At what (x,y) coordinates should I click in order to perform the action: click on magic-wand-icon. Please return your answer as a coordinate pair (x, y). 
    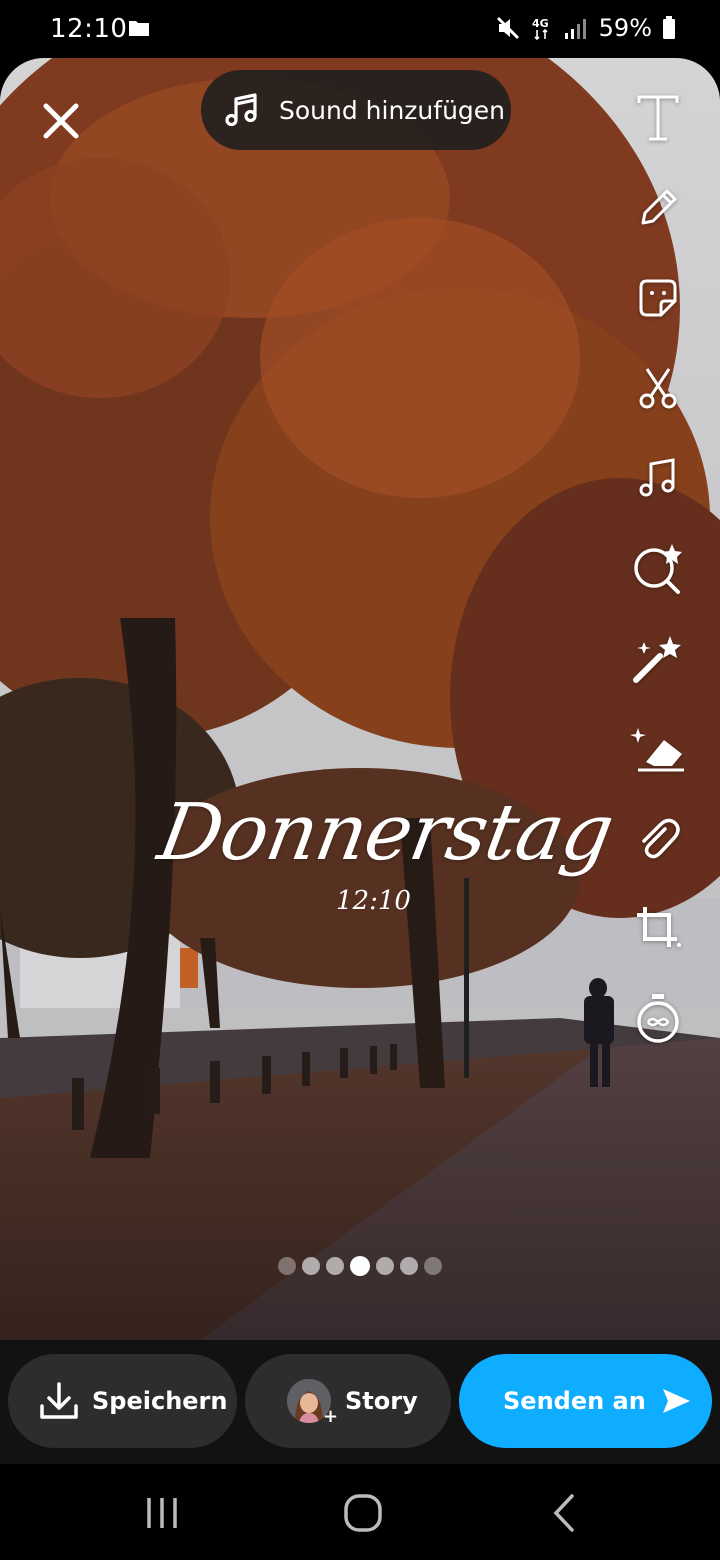
    Looking at the image, I should click on (657, 659).